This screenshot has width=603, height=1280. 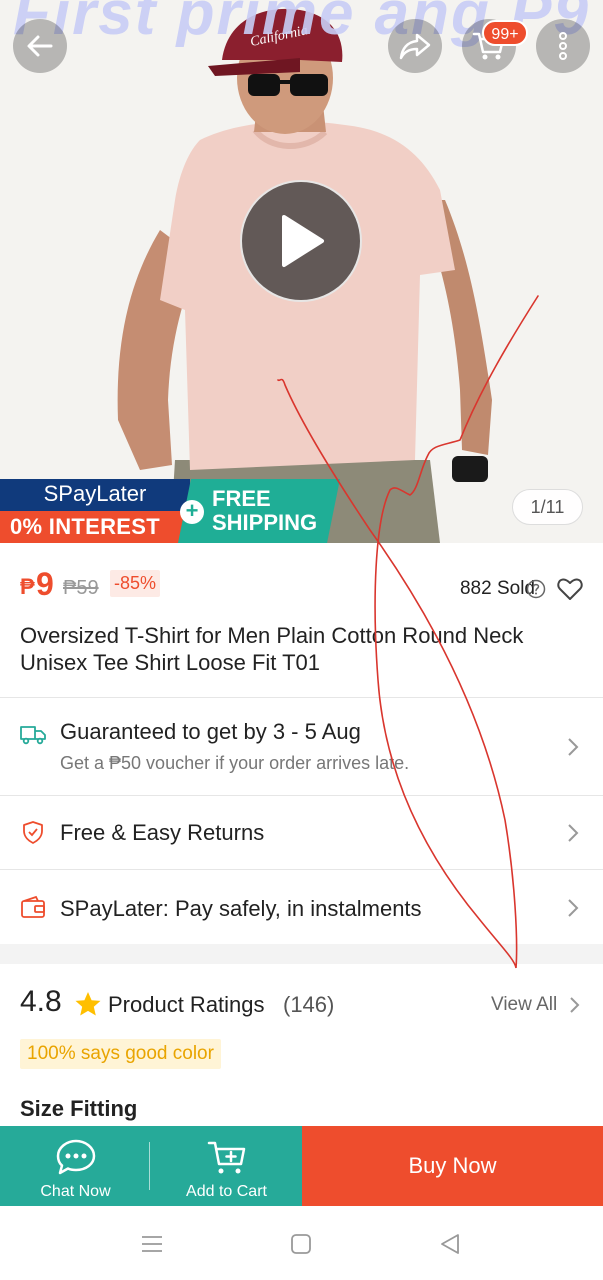 What do you see at coordinates (524, 1005) in the screenshot?
I see `view-all-ratings-link: View All` at bounding box center [524, 1005].